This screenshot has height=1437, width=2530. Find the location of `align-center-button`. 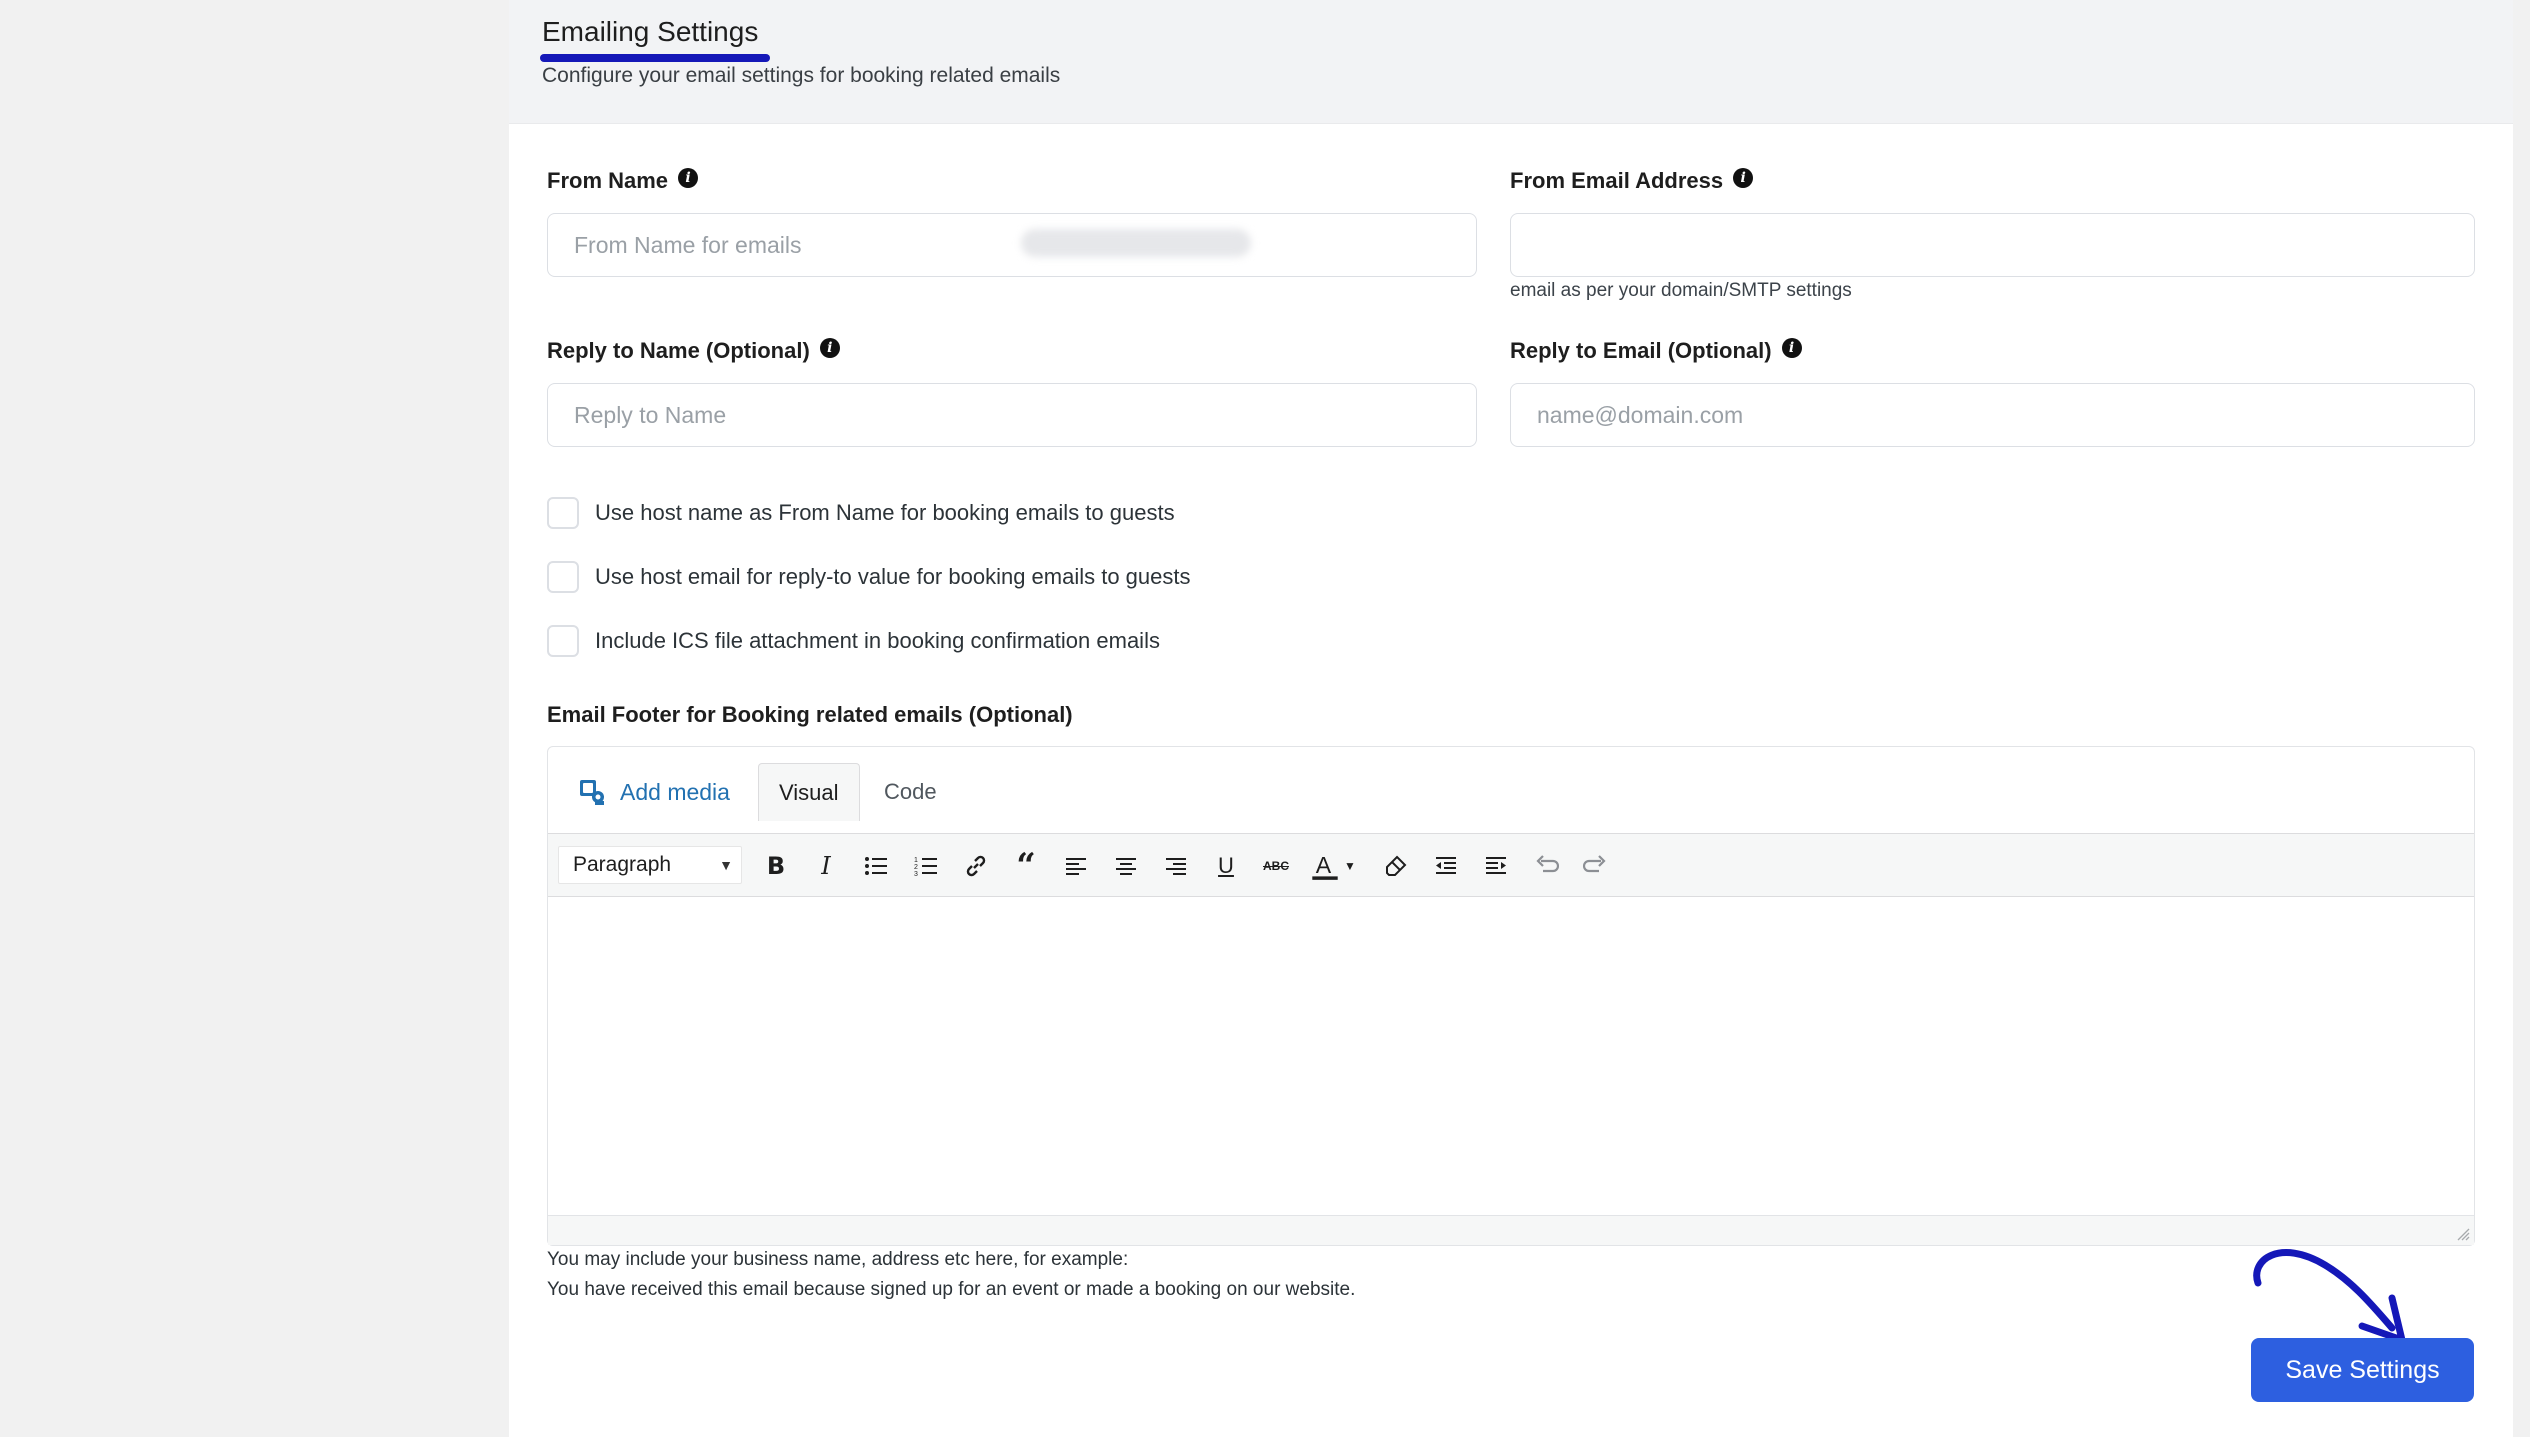

align-center-button is located at coordinates (1126, 866).